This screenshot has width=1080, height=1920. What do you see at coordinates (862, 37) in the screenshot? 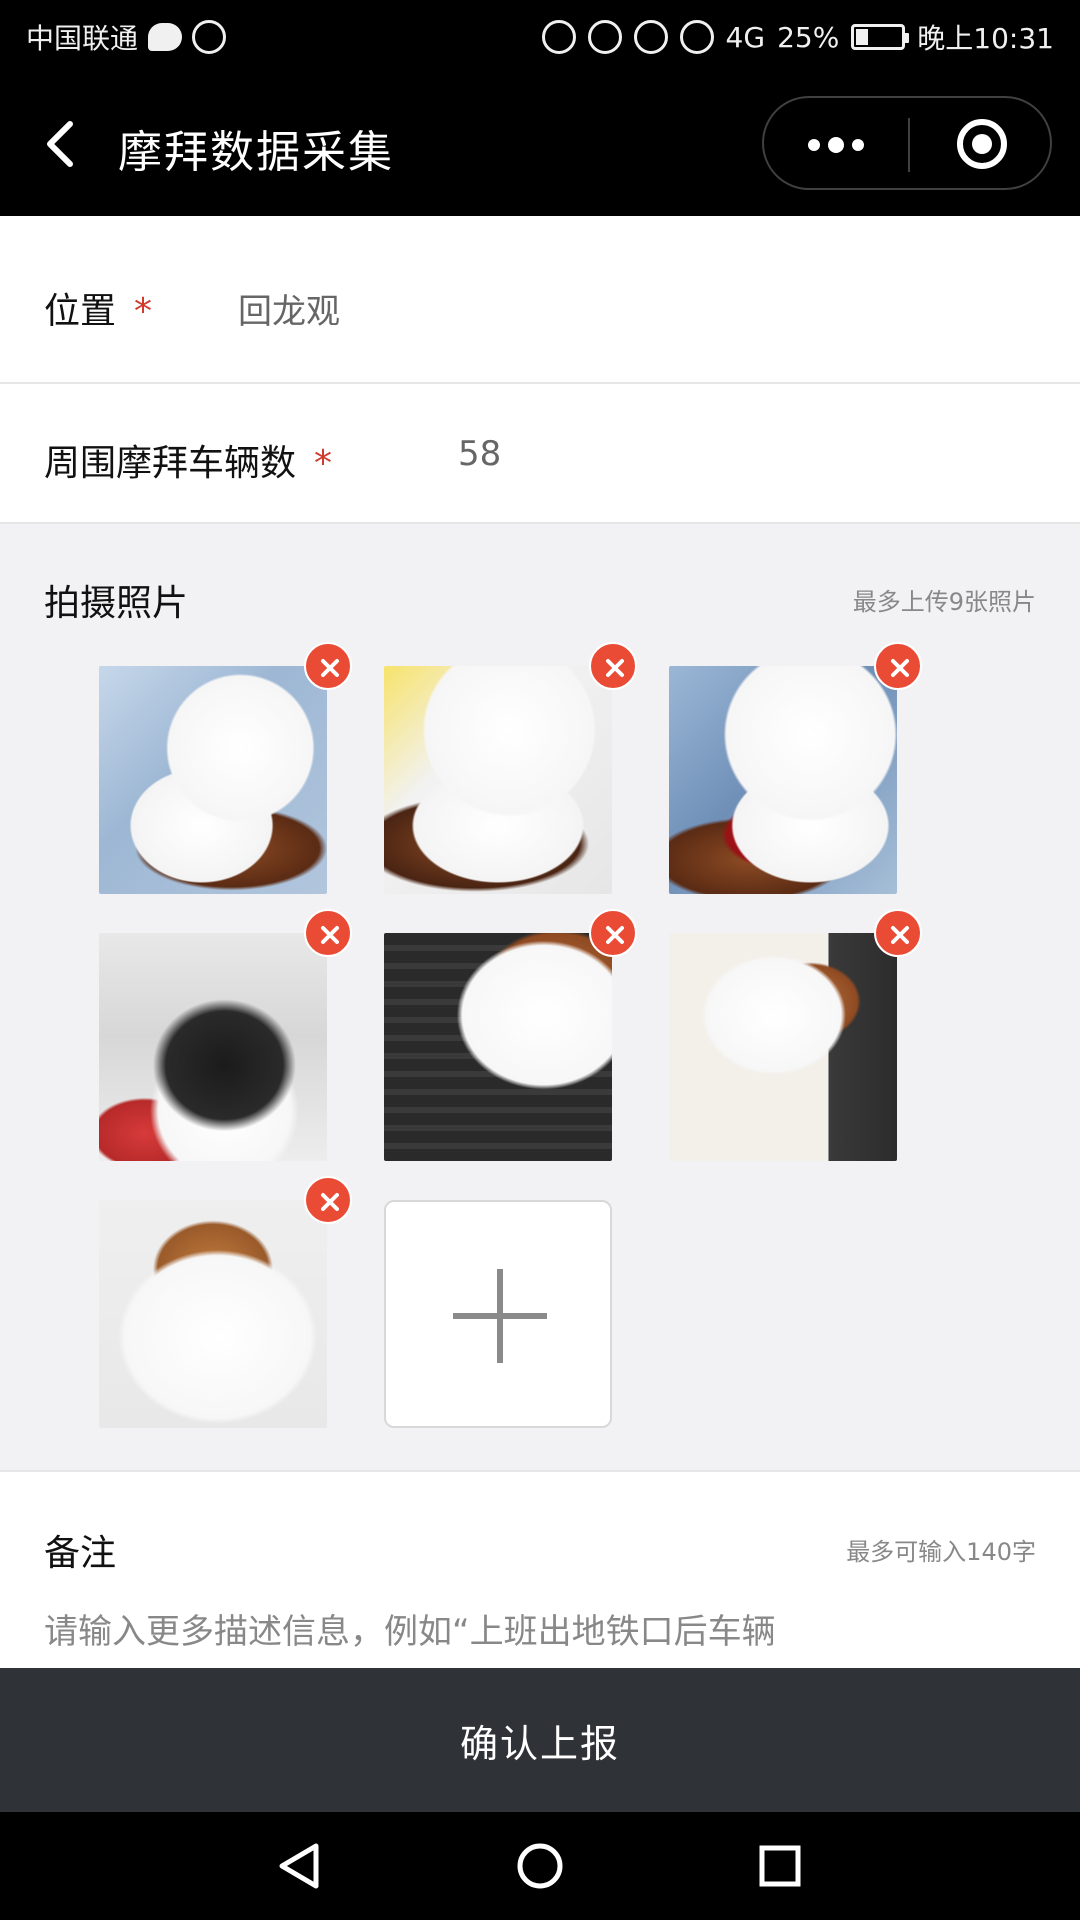
I see `battery-fill` at bounding box center [862, 37].